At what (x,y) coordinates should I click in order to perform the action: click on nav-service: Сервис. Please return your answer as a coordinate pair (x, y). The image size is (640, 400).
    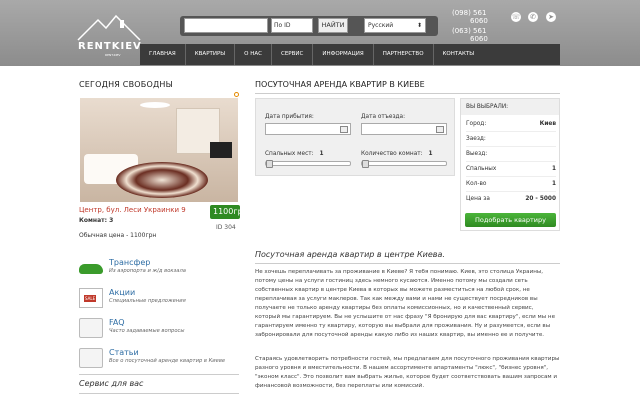
    Looking at the image, I should click on (291, 54).